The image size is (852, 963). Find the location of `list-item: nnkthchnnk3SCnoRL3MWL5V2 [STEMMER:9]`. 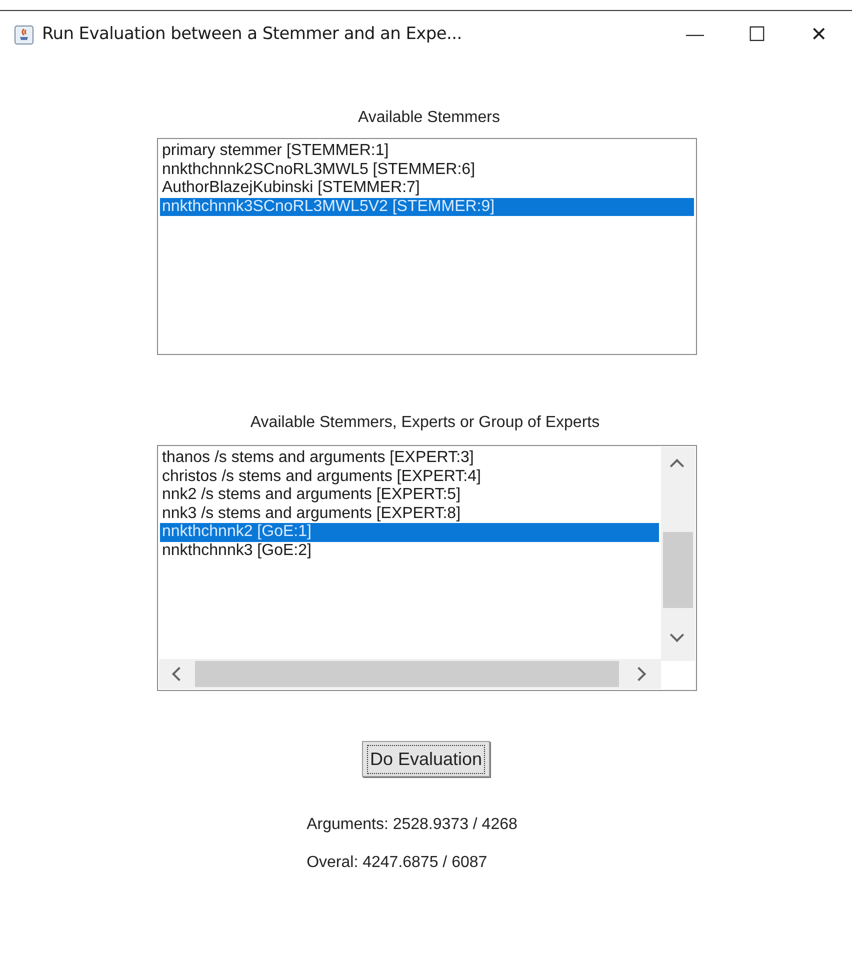

list-item: nnkthchnnk3SCnoRL3MWL5V2 [STEMMER:9] is located at coordinates (427, 207).